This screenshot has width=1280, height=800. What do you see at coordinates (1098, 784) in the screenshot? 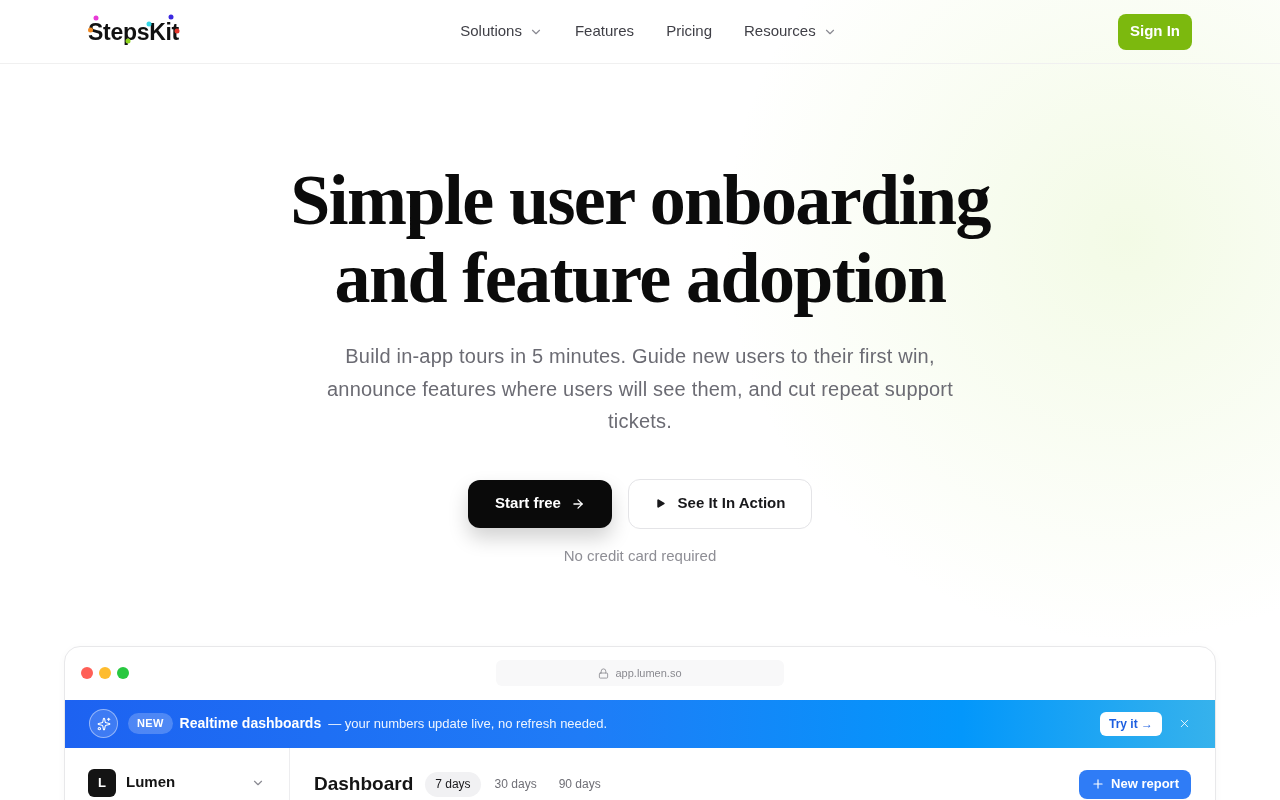
I see `plus-icon` at bounding box center [1098, 784].